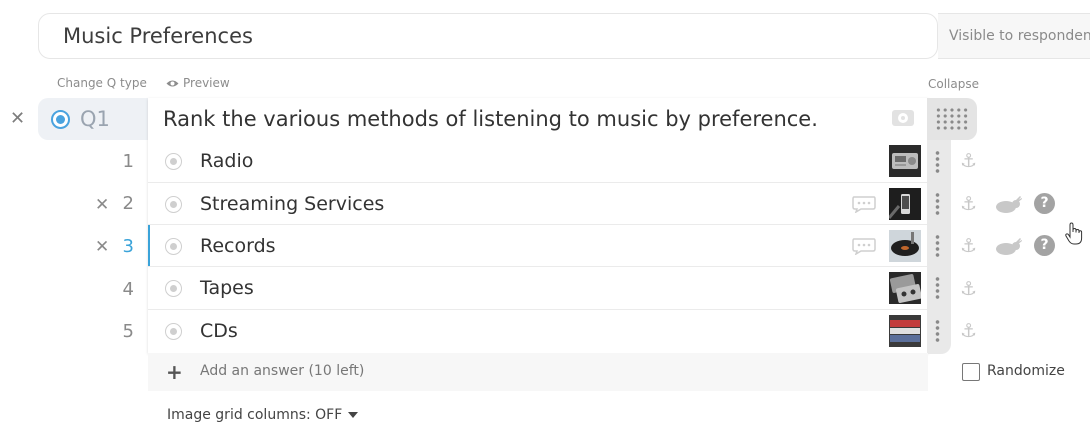  I want to click on randomize-label: Randomize, so click(1026, 371).